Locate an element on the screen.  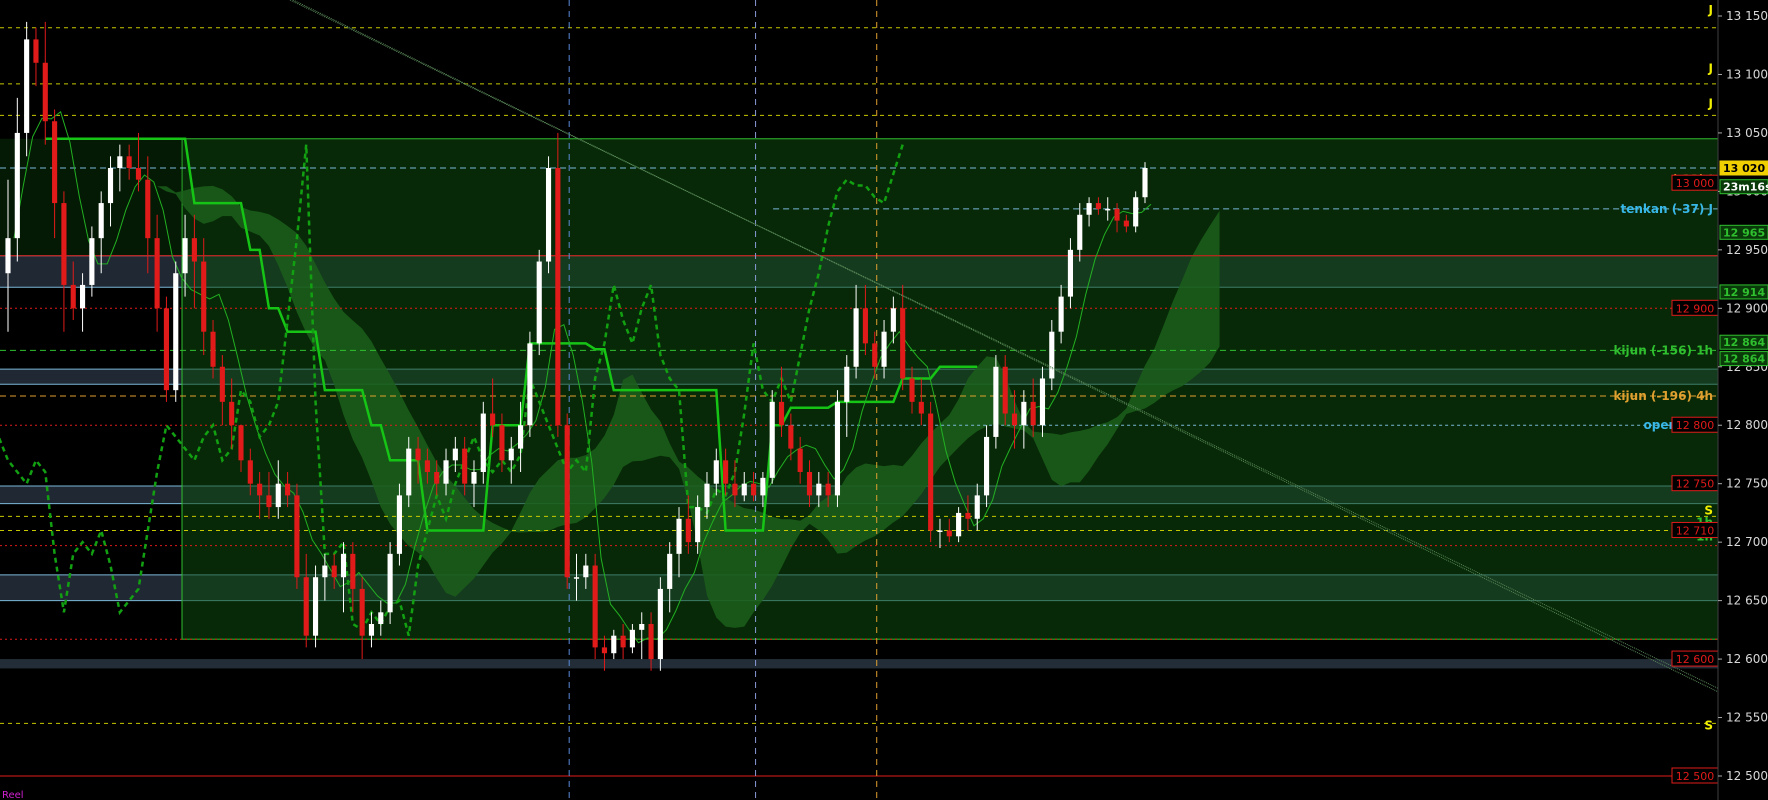
axis-tick-label: 12 800 is located at coordinates (1747, 425).